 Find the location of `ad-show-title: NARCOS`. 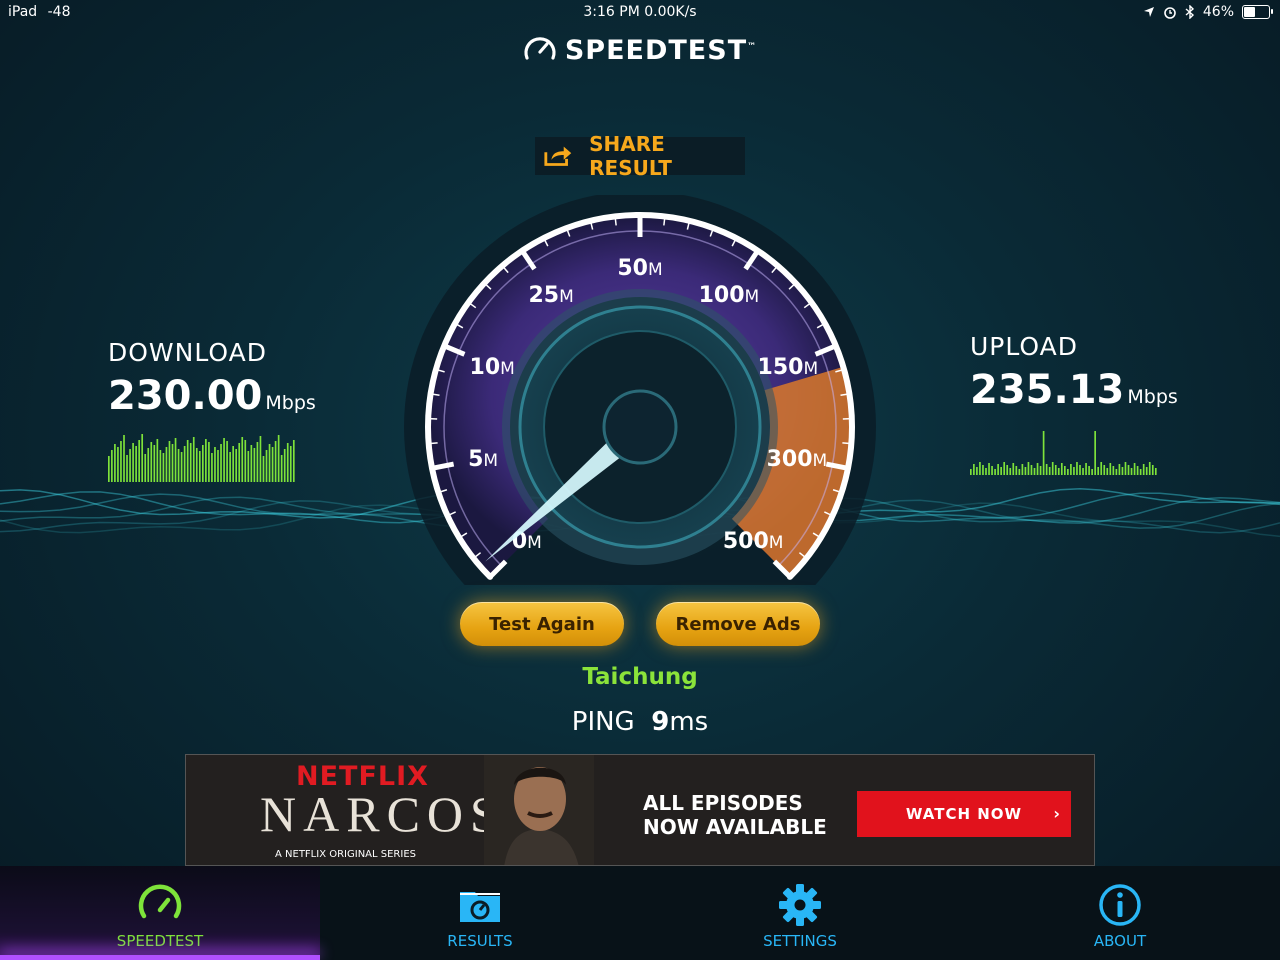

ad-show-title: NARCOS is located at coordinates (382, 814).